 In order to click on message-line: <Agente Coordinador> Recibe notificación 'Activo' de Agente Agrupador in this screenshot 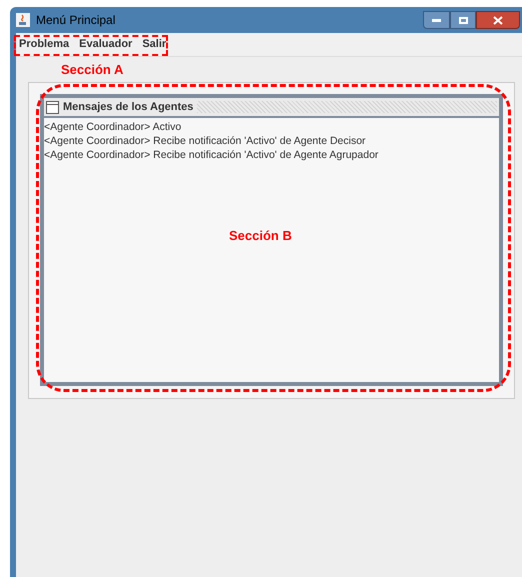, I will do `click(212, 155)`.